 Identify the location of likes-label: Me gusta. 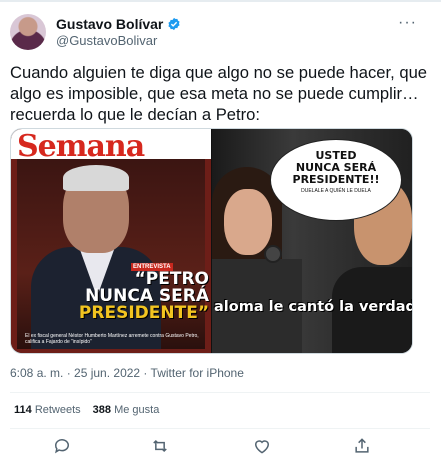
(137, 410).